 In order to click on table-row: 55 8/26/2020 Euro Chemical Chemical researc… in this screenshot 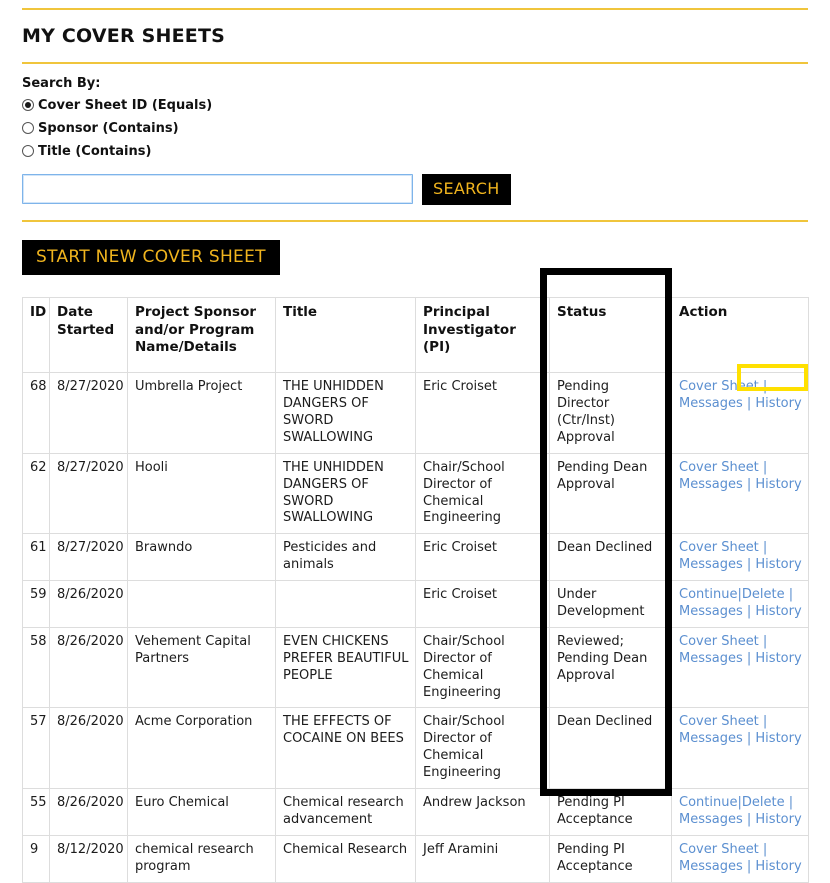, I will do `click(415, 812)`.